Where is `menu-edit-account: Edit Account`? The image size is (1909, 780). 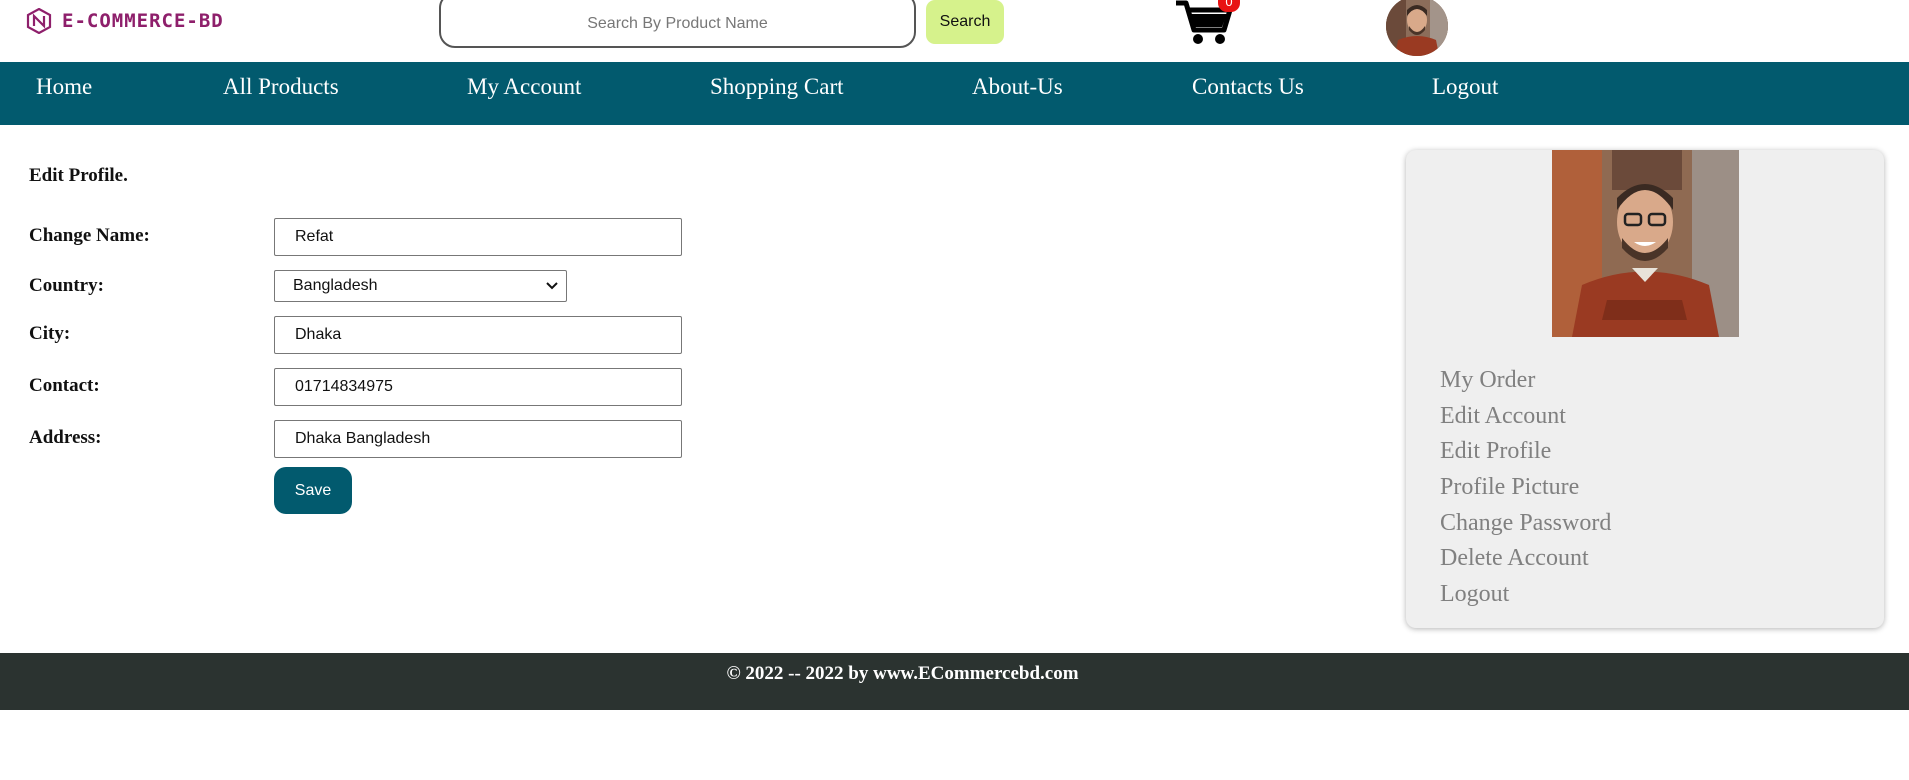
menu-edit-account: Edit Account is located at coordinates (1525, 416).